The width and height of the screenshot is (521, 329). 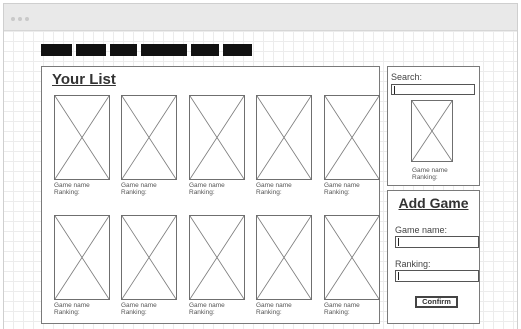 I want to click on ranking-label: Ranking:, so click(x=413, y=264).